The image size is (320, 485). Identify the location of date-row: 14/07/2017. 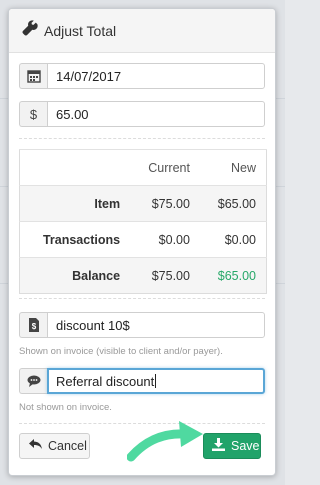
(142, 76).